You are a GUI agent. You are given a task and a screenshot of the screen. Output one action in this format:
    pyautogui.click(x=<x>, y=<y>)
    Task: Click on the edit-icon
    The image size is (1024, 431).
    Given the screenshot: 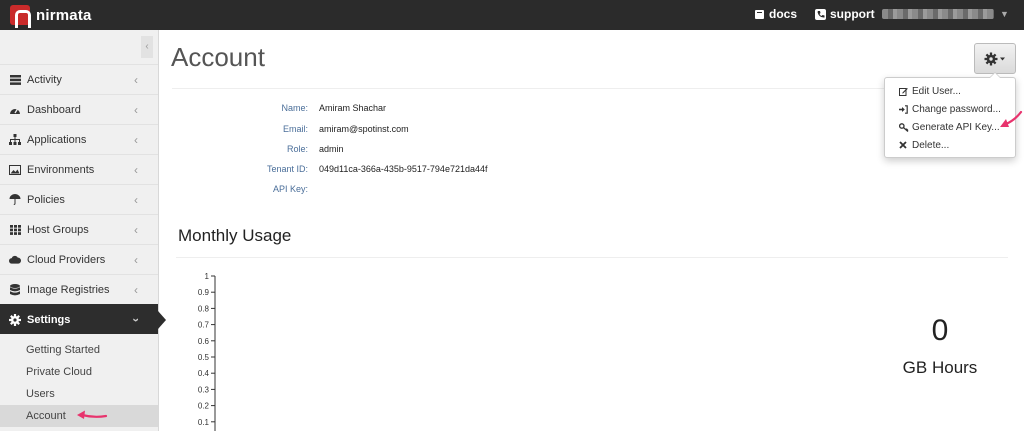 What is the action you would take?
    pyautogui.click(x=904, y=91)
    